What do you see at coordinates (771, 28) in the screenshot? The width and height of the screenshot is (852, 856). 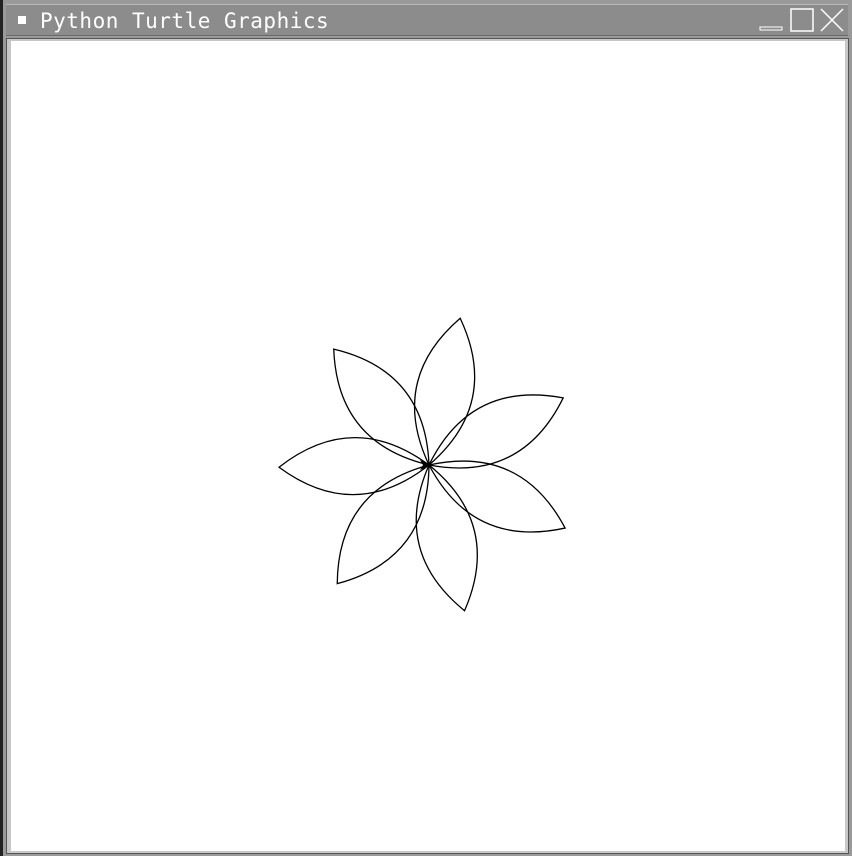 I see `minimize-icon` at bounding box center [771, 28].